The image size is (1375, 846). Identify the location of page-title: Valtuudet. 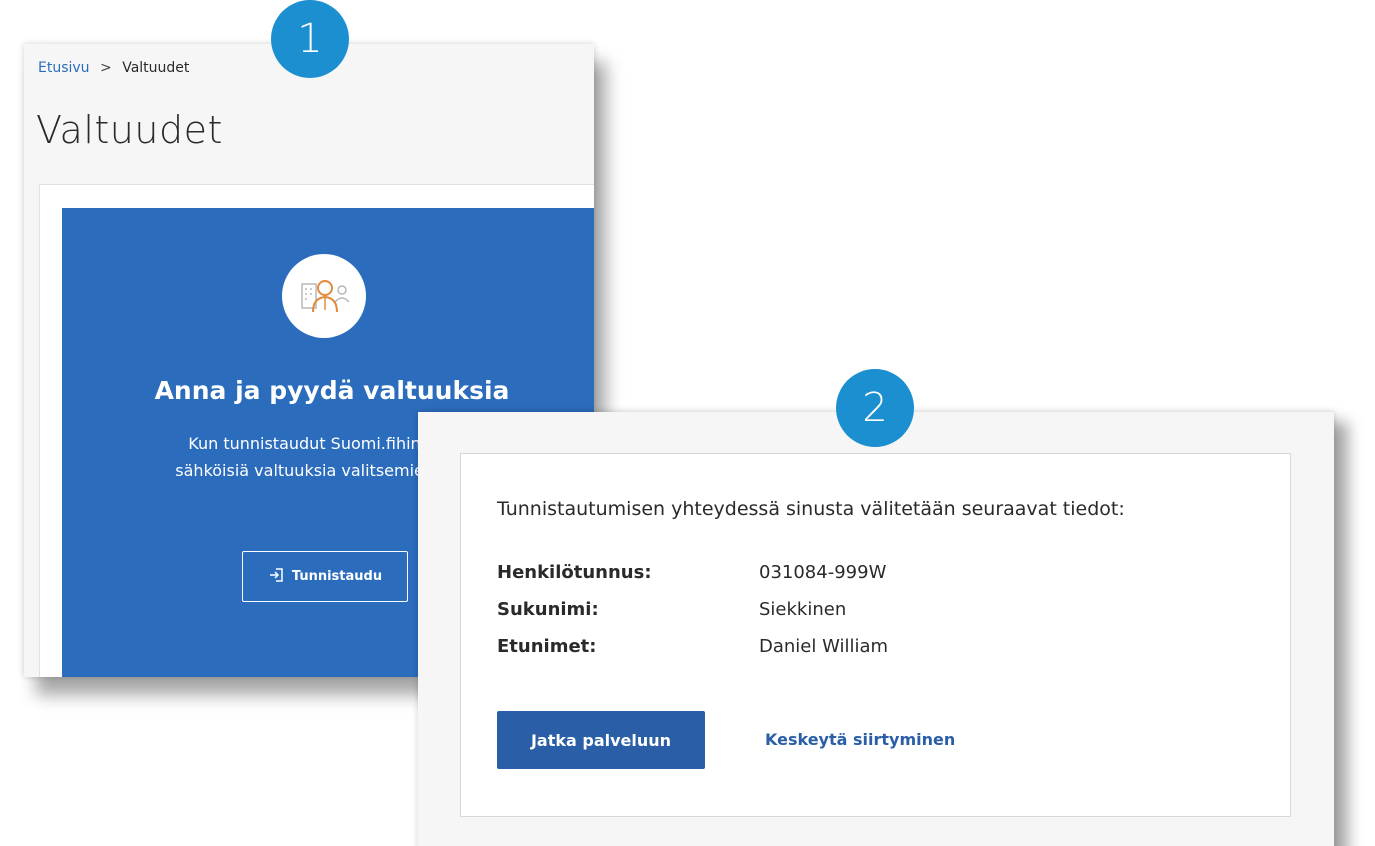
(129, 130).